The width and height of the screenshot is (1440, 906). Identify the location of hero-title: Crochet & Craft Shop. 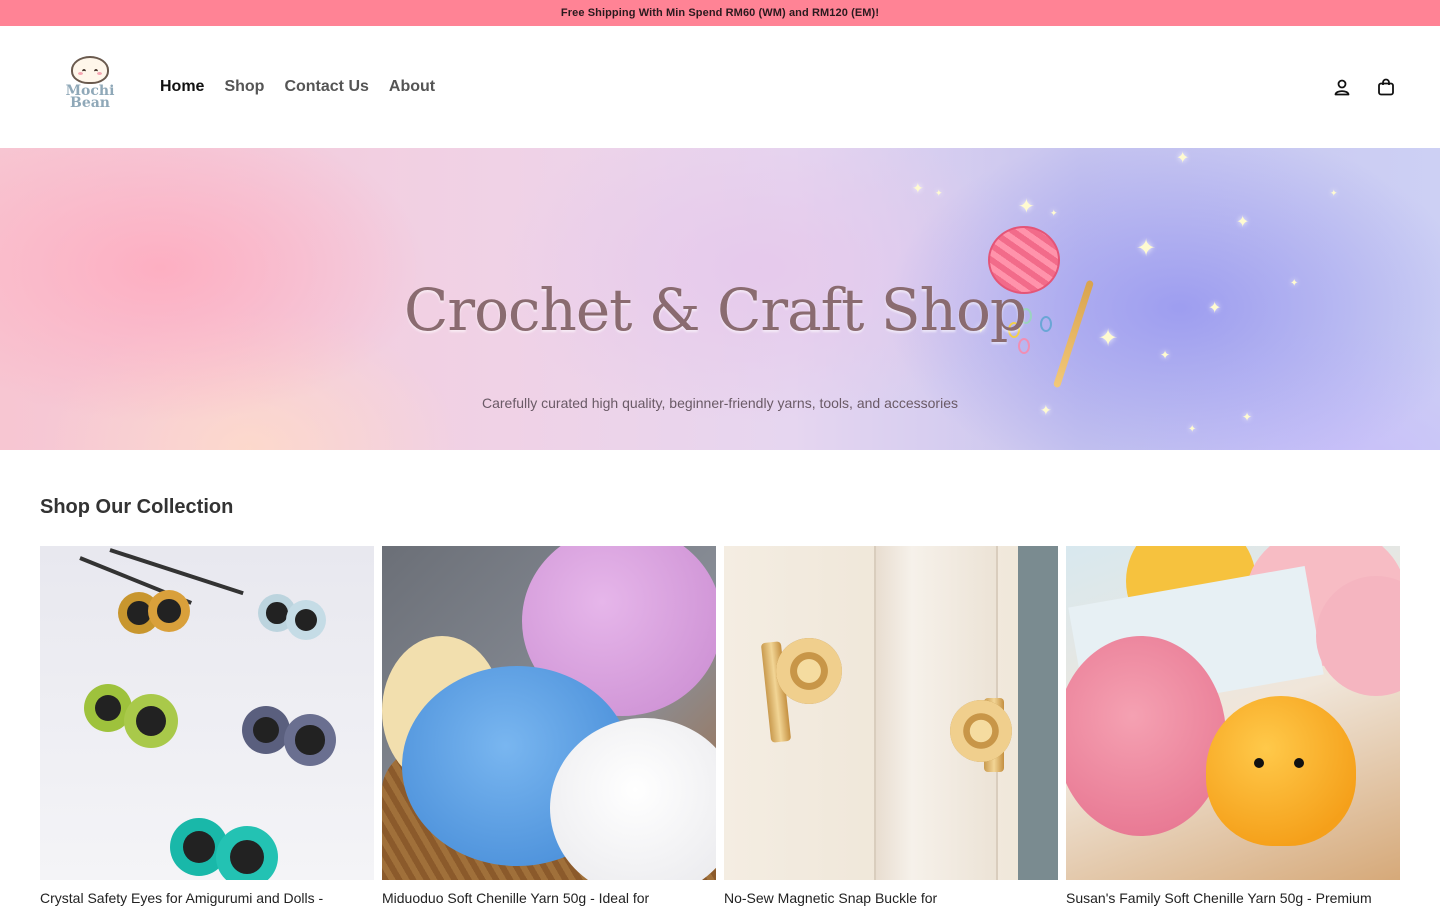
(715, 310).